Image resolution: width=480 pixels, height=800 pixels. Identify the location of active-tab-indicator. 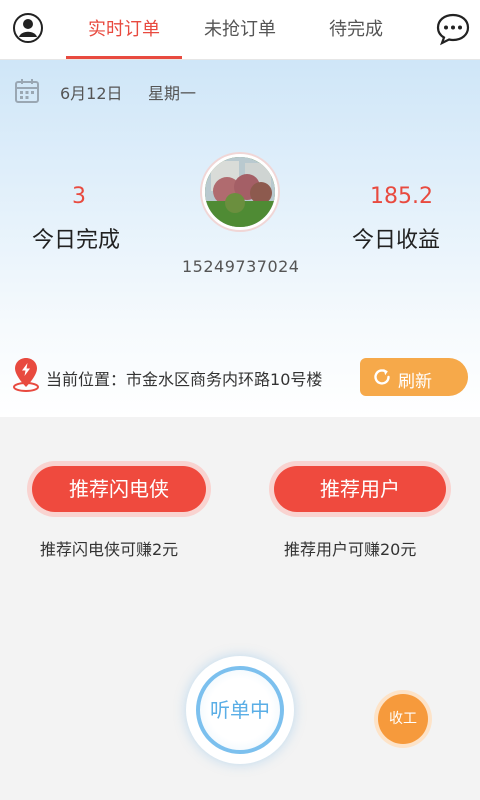
(124, 57).